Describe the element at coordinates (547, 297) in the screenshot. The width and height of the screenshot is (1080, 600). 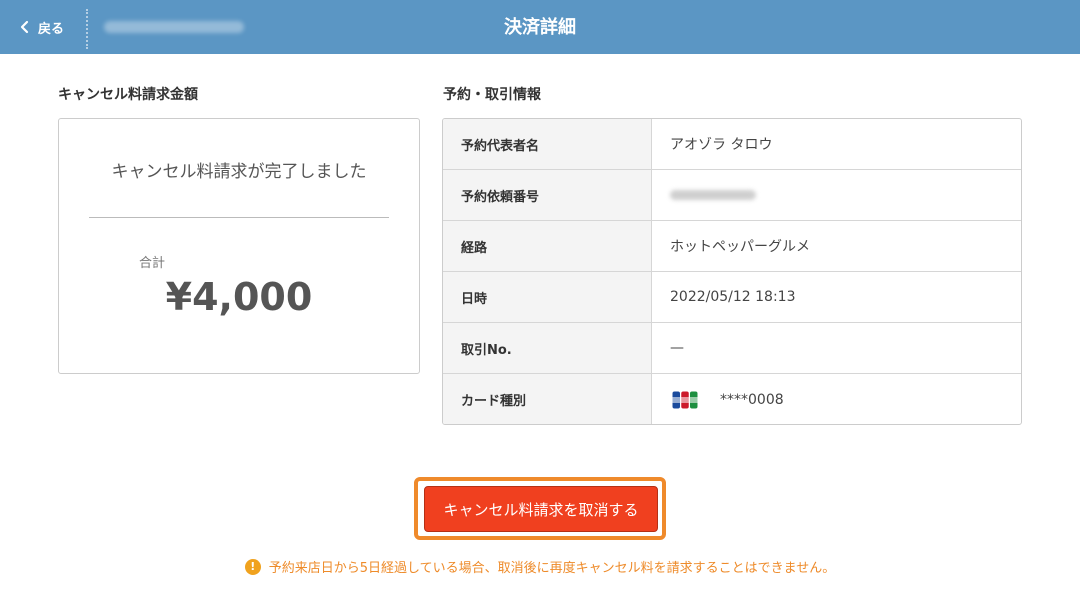
I see `row-label-datetime: 日時` at that location.